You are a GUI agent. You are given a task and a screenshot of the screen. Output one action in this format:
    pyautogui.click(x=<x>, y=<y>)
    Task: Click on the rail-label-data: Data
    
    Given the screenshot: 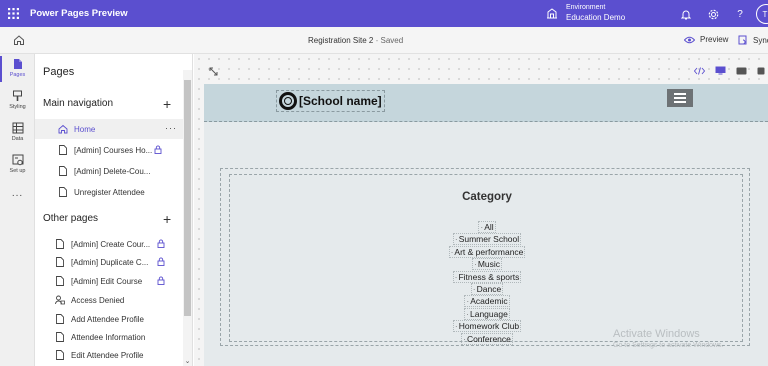 What is the action you would take?
    pyautogui.click(x=17, y=139)
    